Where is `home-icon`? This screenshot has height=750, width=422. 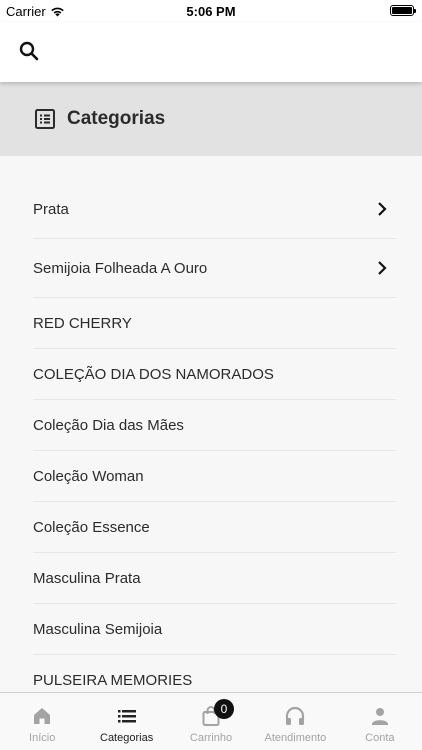
home-icon is located at coordinates (42, 716).